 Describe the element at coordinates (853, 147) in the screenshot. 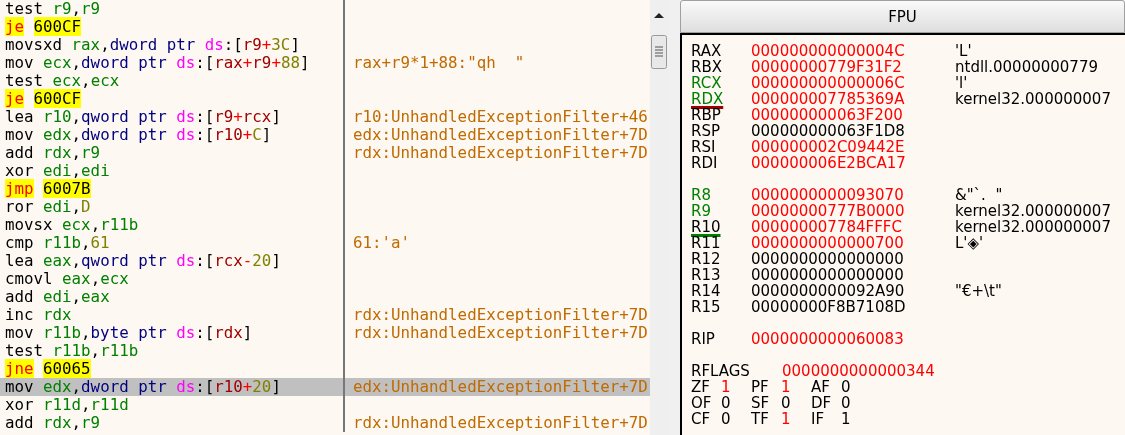

I see `register-value: 000000002C09442E` at that location.